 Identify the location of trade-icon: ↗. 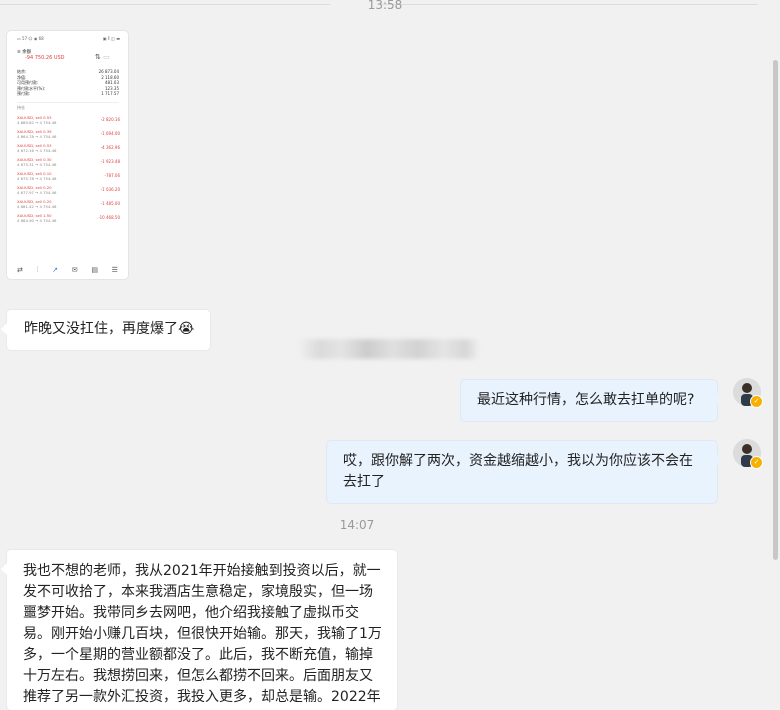
(55, 270).